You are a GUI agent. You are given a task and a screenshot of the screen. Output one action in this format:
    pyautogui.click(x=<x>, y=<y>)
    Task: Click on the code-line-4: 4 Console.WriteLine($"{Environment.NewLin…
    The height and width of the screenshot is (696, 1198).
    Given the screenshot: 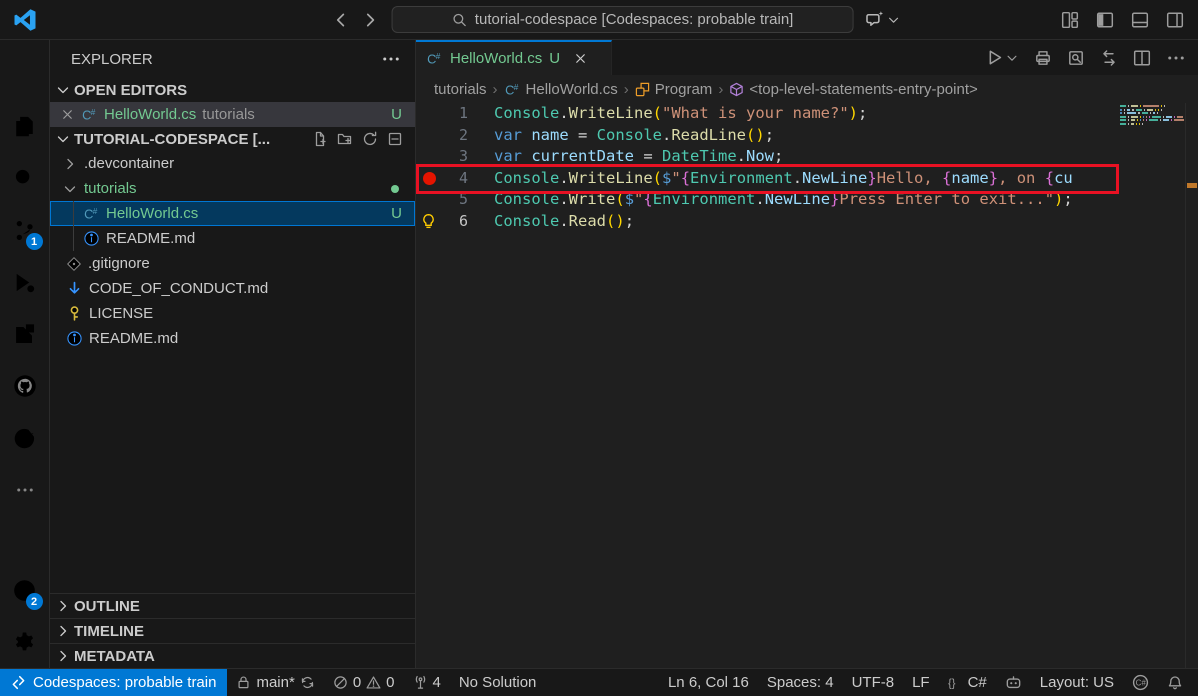 What is the action you would take?
    pyautogui.click(x=807, y=179)
    